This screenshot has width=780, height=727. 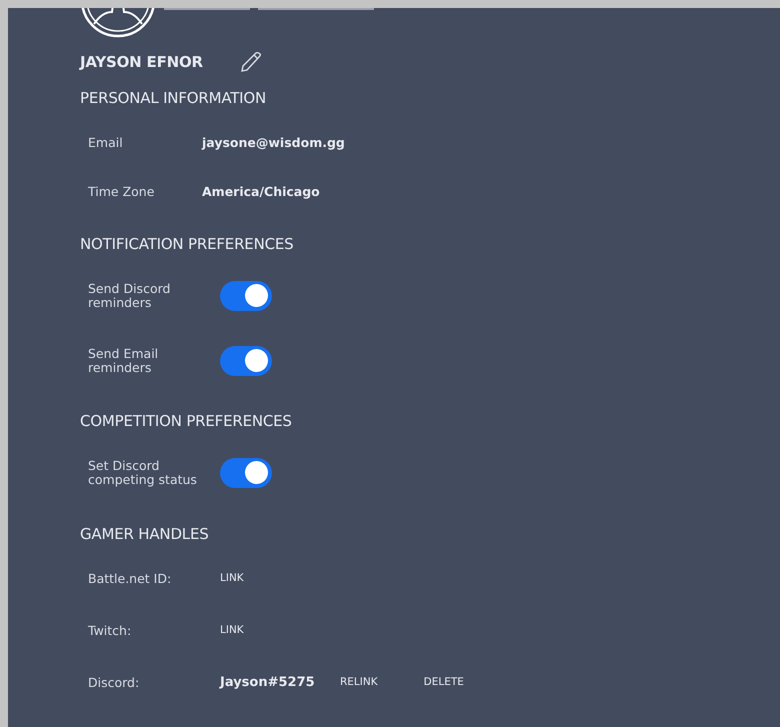 What do you see at coordinates (124, 360) in the screenshot?
I see `toggle-label: Send Email reminders` at bounding box center [124, 360].